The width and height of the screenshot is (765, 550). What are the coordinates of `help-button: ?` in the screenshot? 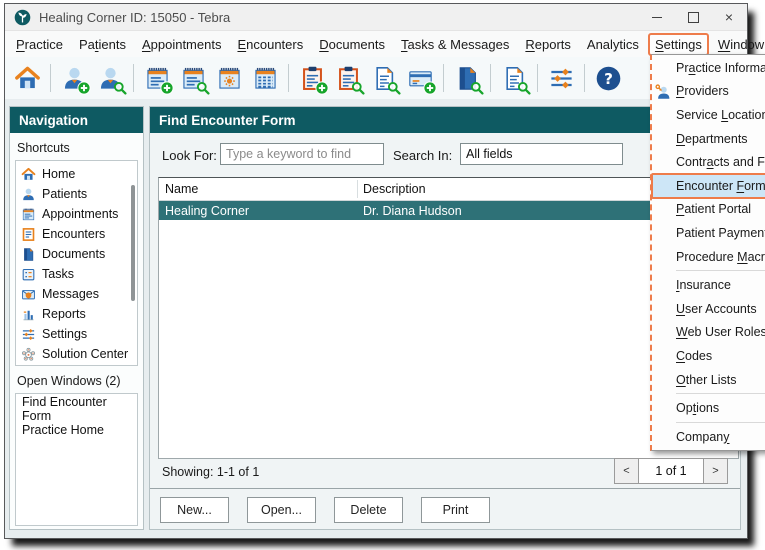 It's located at (608, 78).